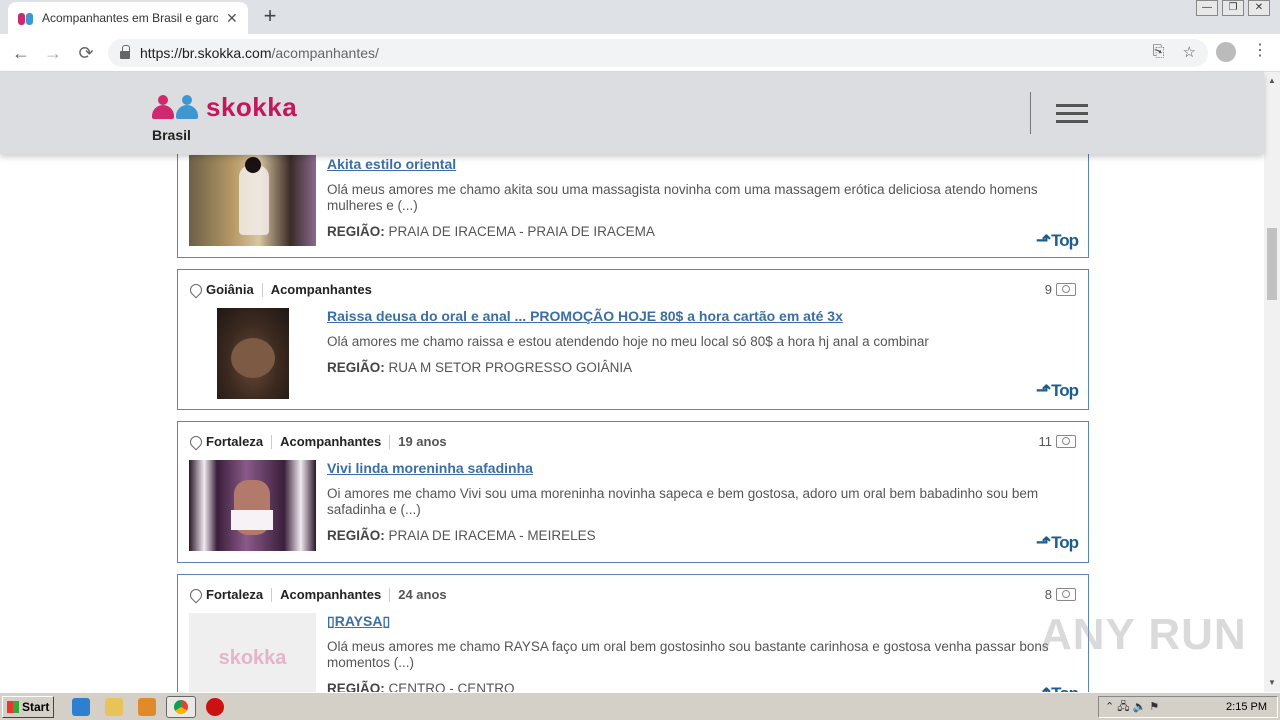  I want to click on window-controls: — ❐ ✕, so click(1233, 8).